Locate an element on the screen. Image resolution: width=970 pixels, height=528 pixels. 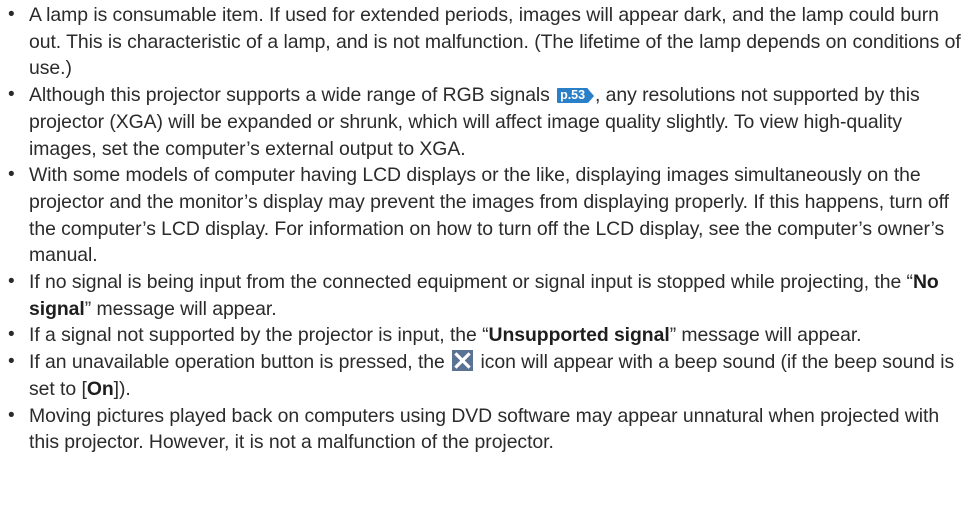
page-reference-label: p.53 is located at coordinates (572, 96).